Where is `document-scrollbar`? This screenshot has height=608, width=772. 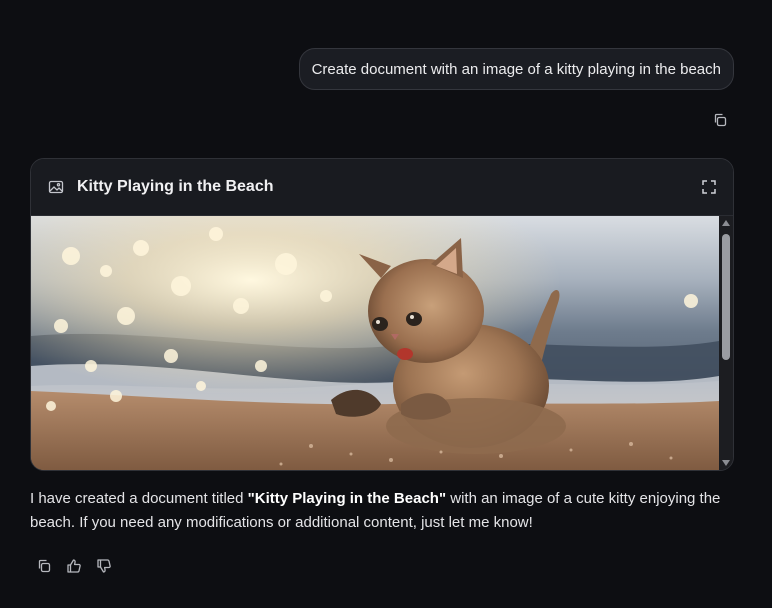 document-scrollbar is located at coordinates (726, 343).